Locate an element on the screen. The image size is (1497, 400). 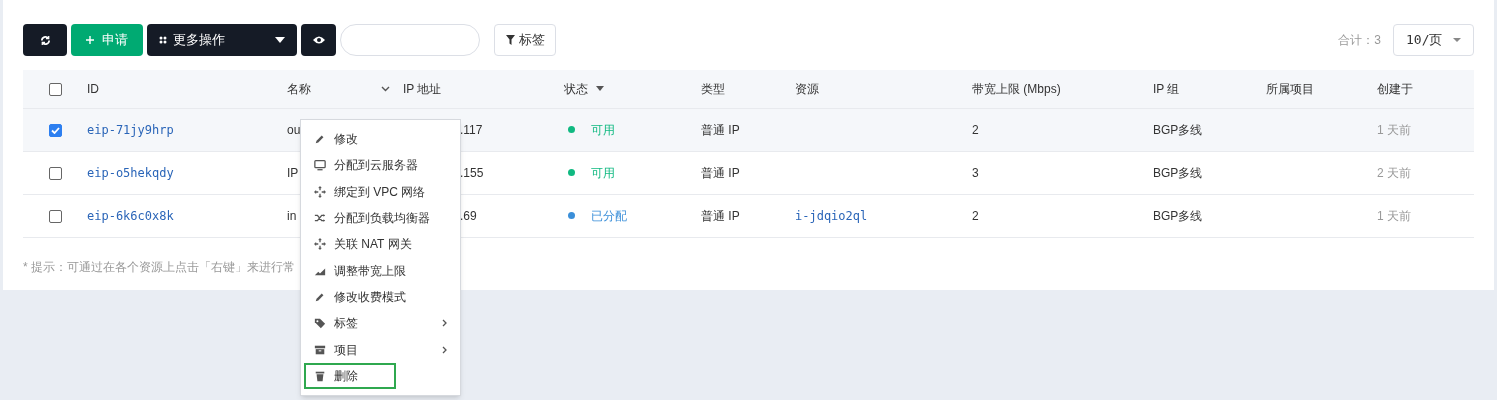
column-header: 名称 is located at coordinates (299, 88).